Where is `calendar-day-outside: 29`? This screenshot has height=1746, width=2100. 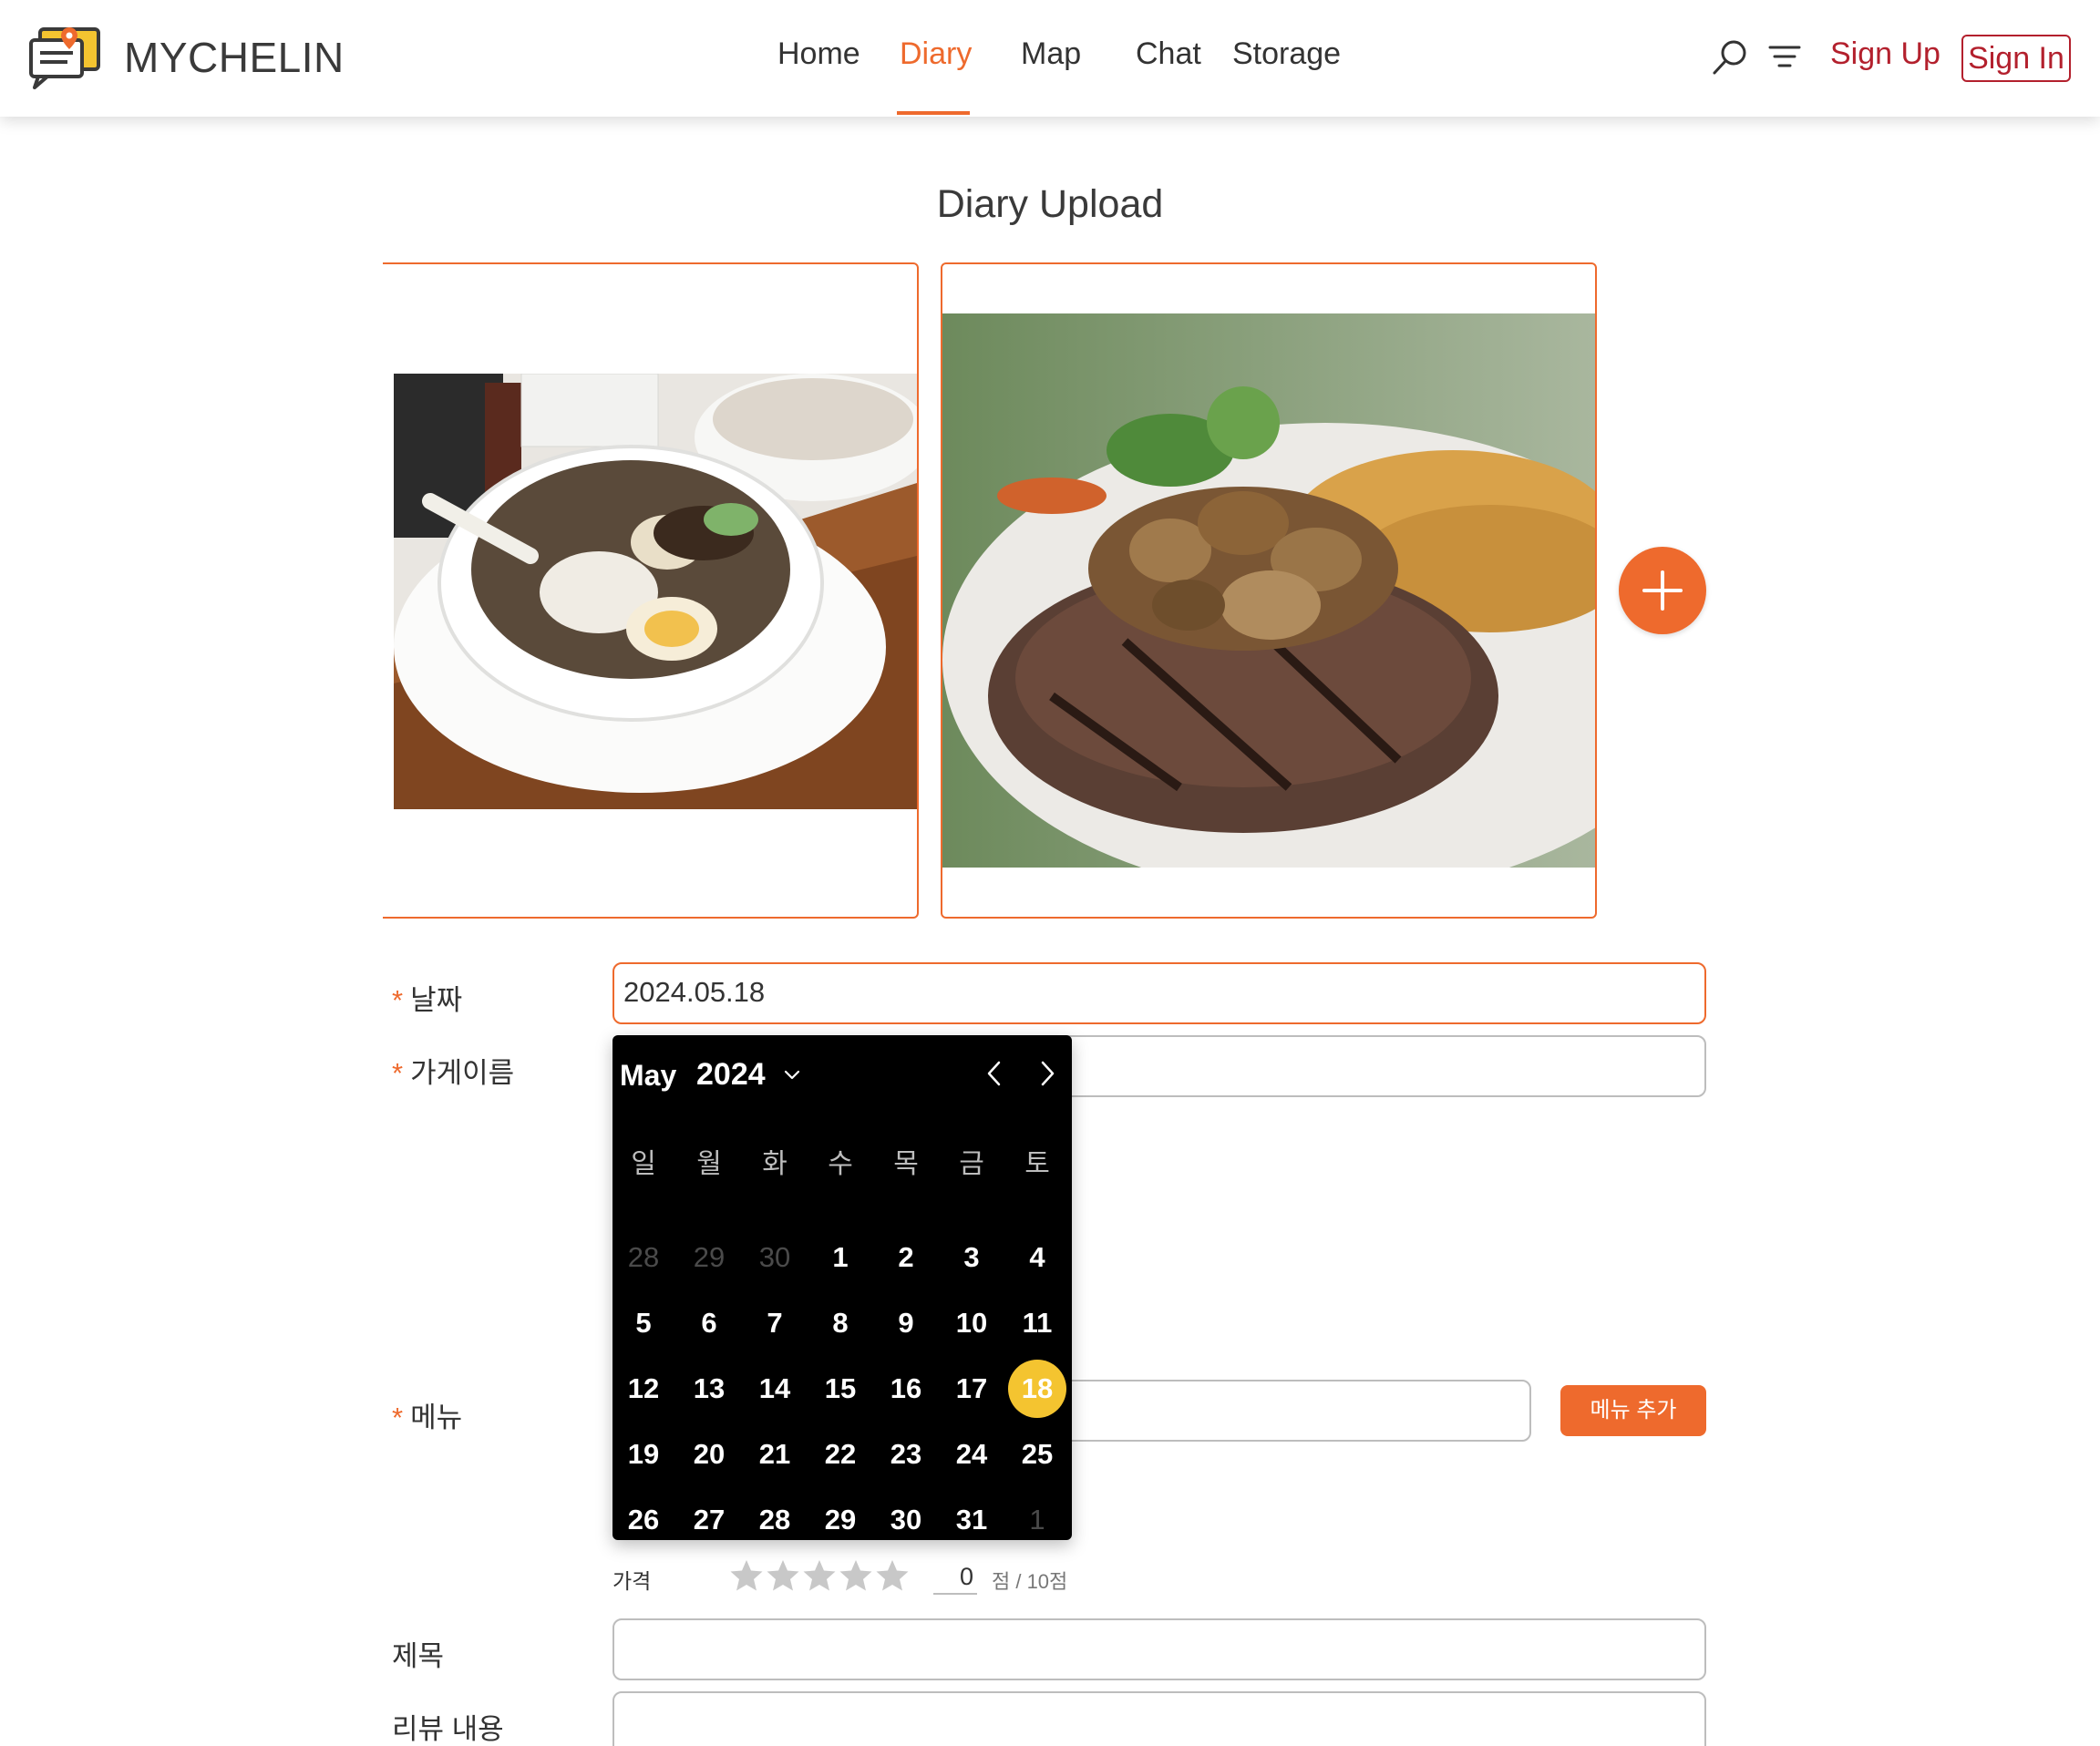 calendar-day-outside: 29 is located at coordinates (709, 1258).